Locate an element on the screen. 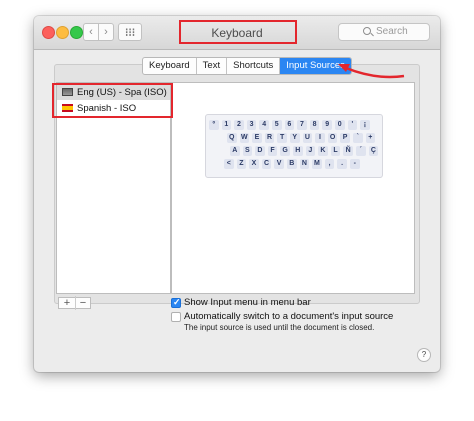 The image size is (474, 421). title-highlight-box is located at coordinates (238, 32).